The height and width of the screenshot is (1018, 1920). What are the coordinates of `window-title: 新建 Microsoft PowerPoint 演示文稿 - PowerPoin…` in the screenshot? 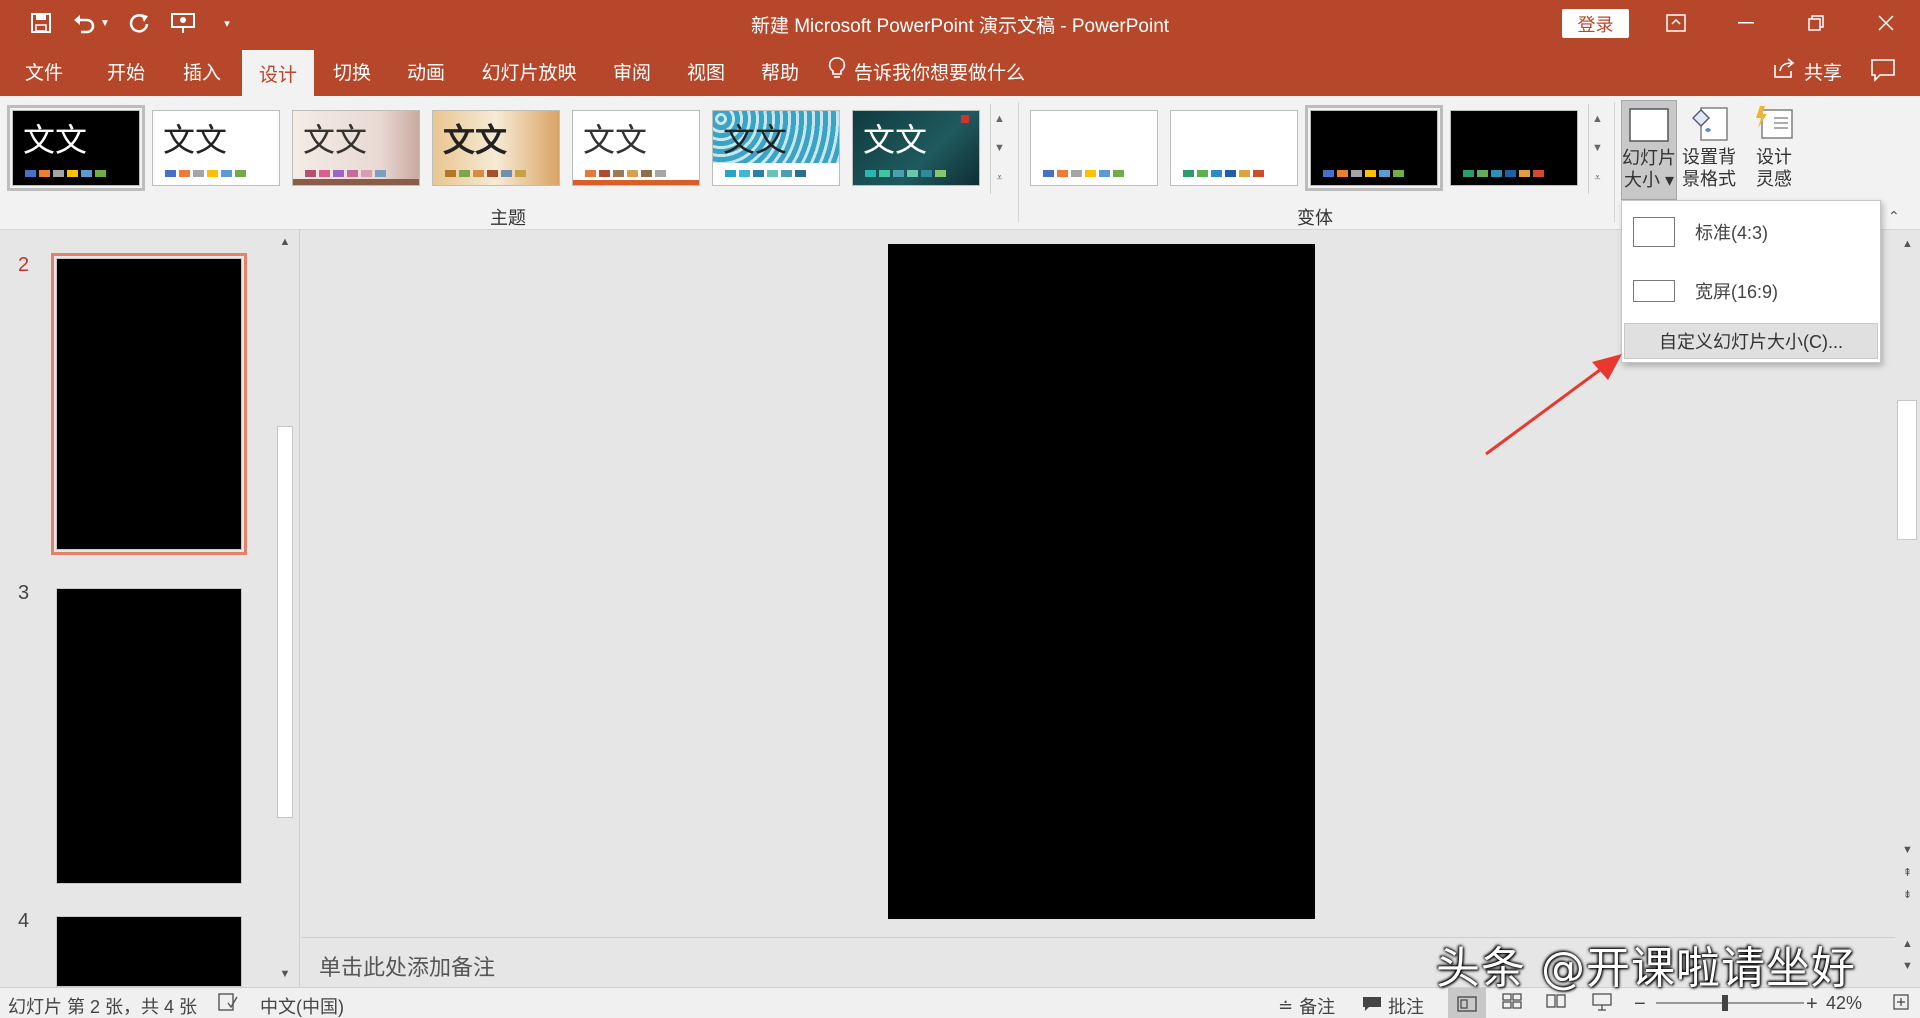 It's located at (960, 26).